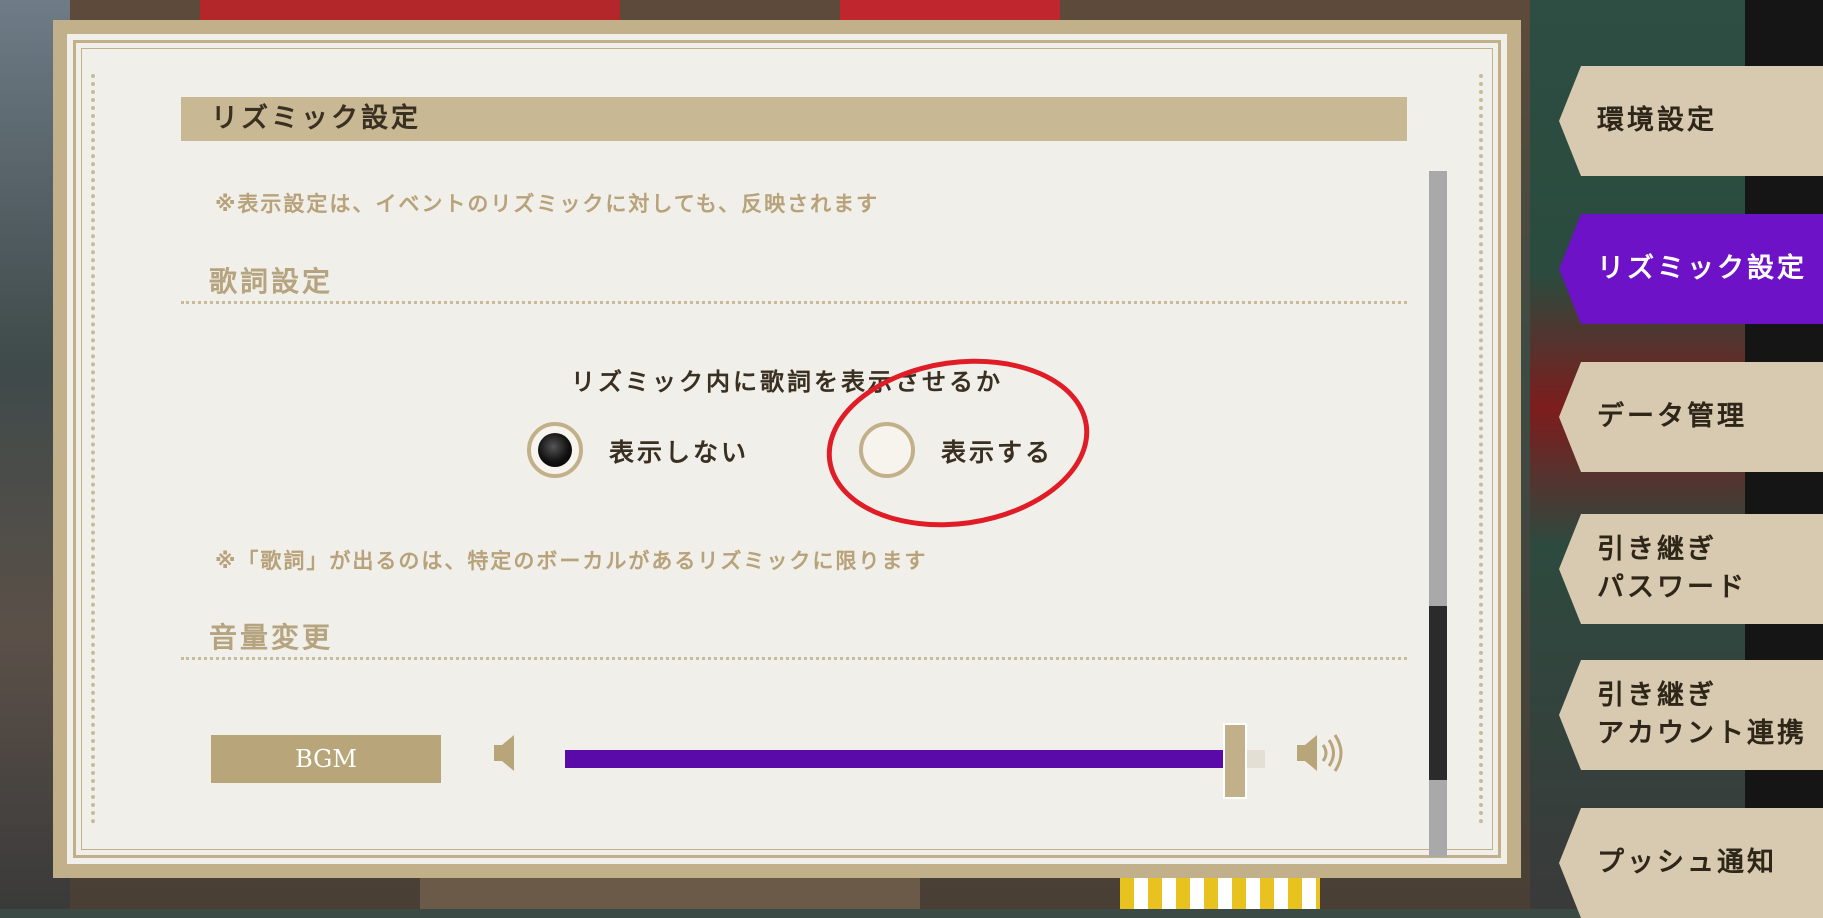 The width and height of the screenshot is (1823, 918). I want to click on lyrics-divider, so click(794, 302).